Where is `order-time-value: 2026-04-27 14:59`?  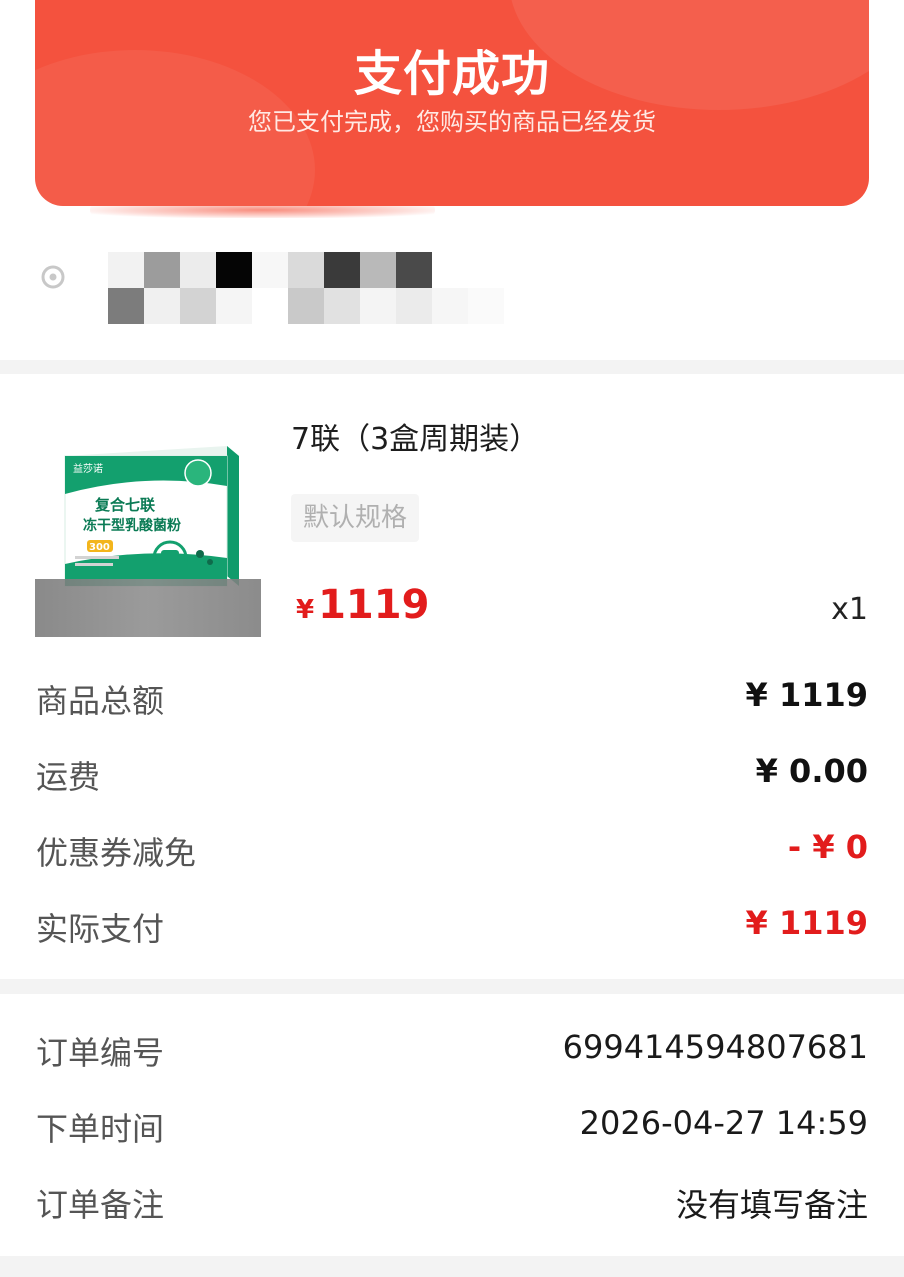
order-time-value: 2026-04-27 14:59 is located at coordinates (723, 1123).